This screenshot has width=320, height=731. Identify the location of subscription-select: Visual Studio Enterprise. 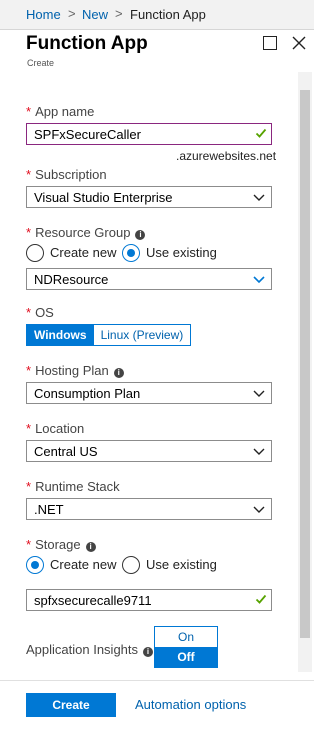
(149, 197).